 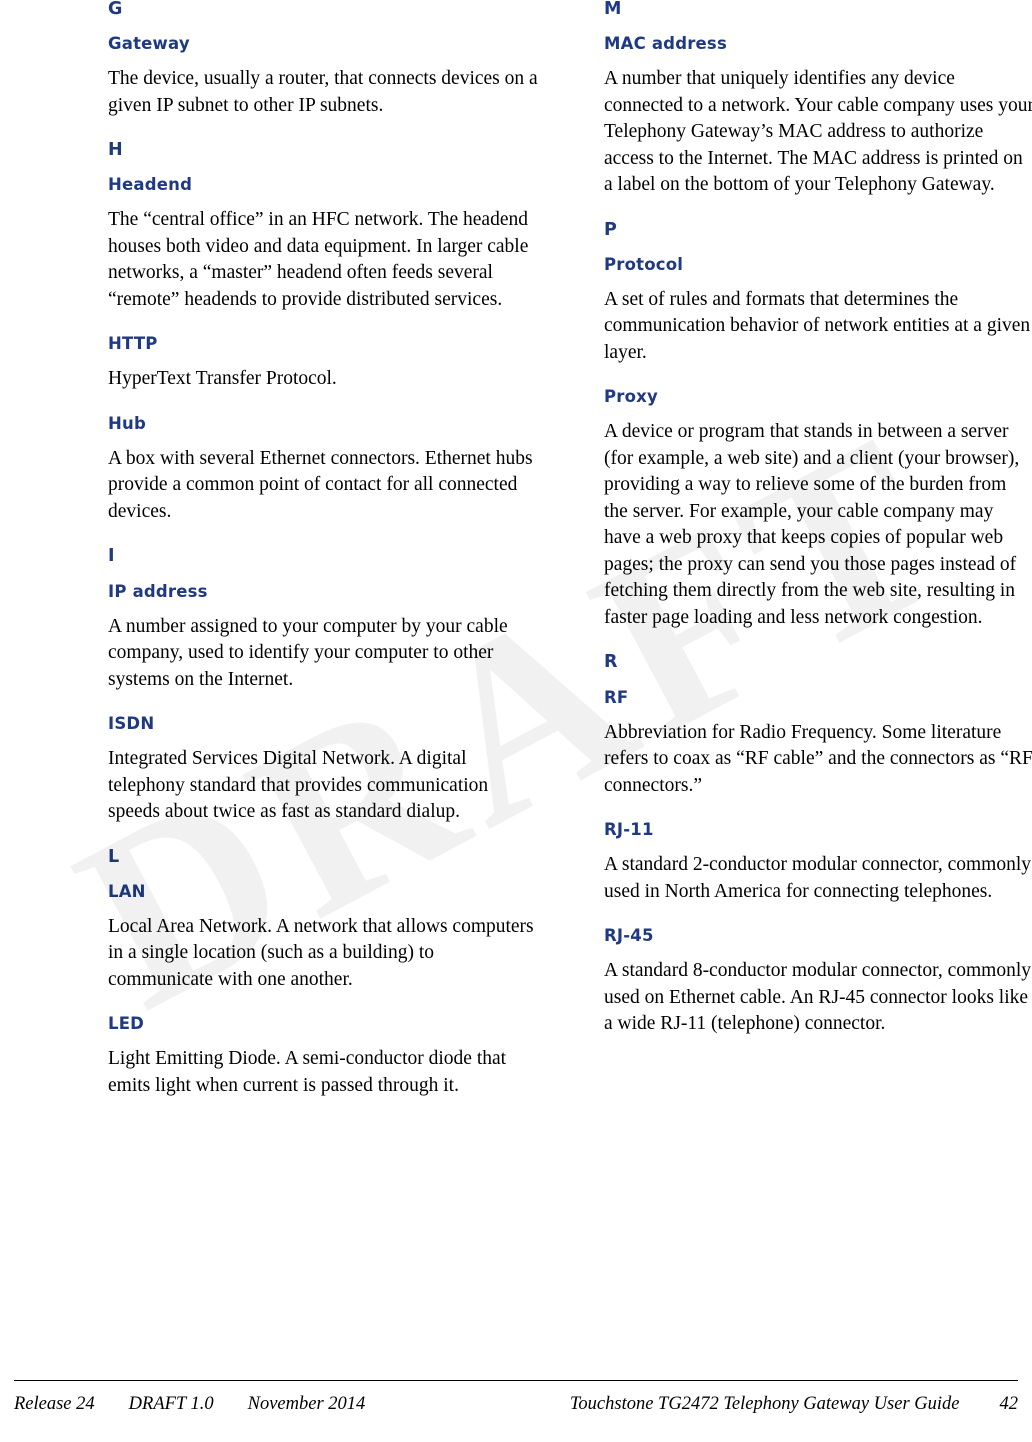 What do you see at coordinates (54, 1404) in the screenshot?
I see `footer-release: Release 24` at bounding box center [54, 1404].